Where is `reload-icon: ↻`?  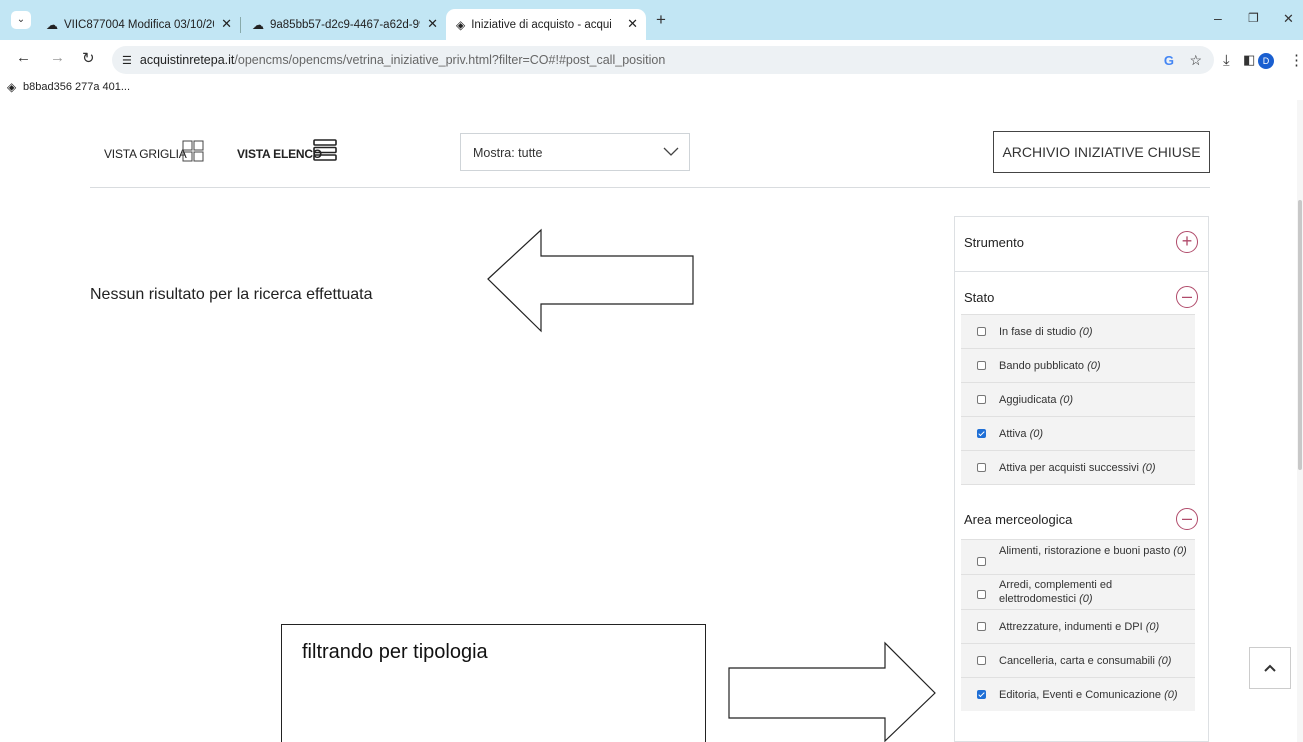
reload-icon: ↻ is located at coordinates (88, 58).